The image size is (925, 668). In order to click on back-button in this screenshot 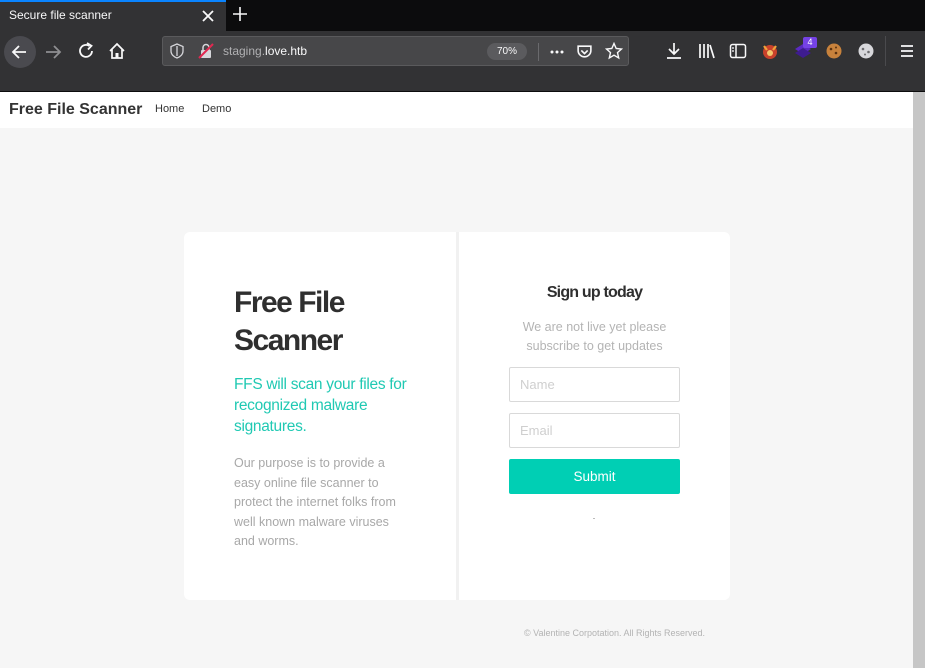, I will do `click(20, 52)`.